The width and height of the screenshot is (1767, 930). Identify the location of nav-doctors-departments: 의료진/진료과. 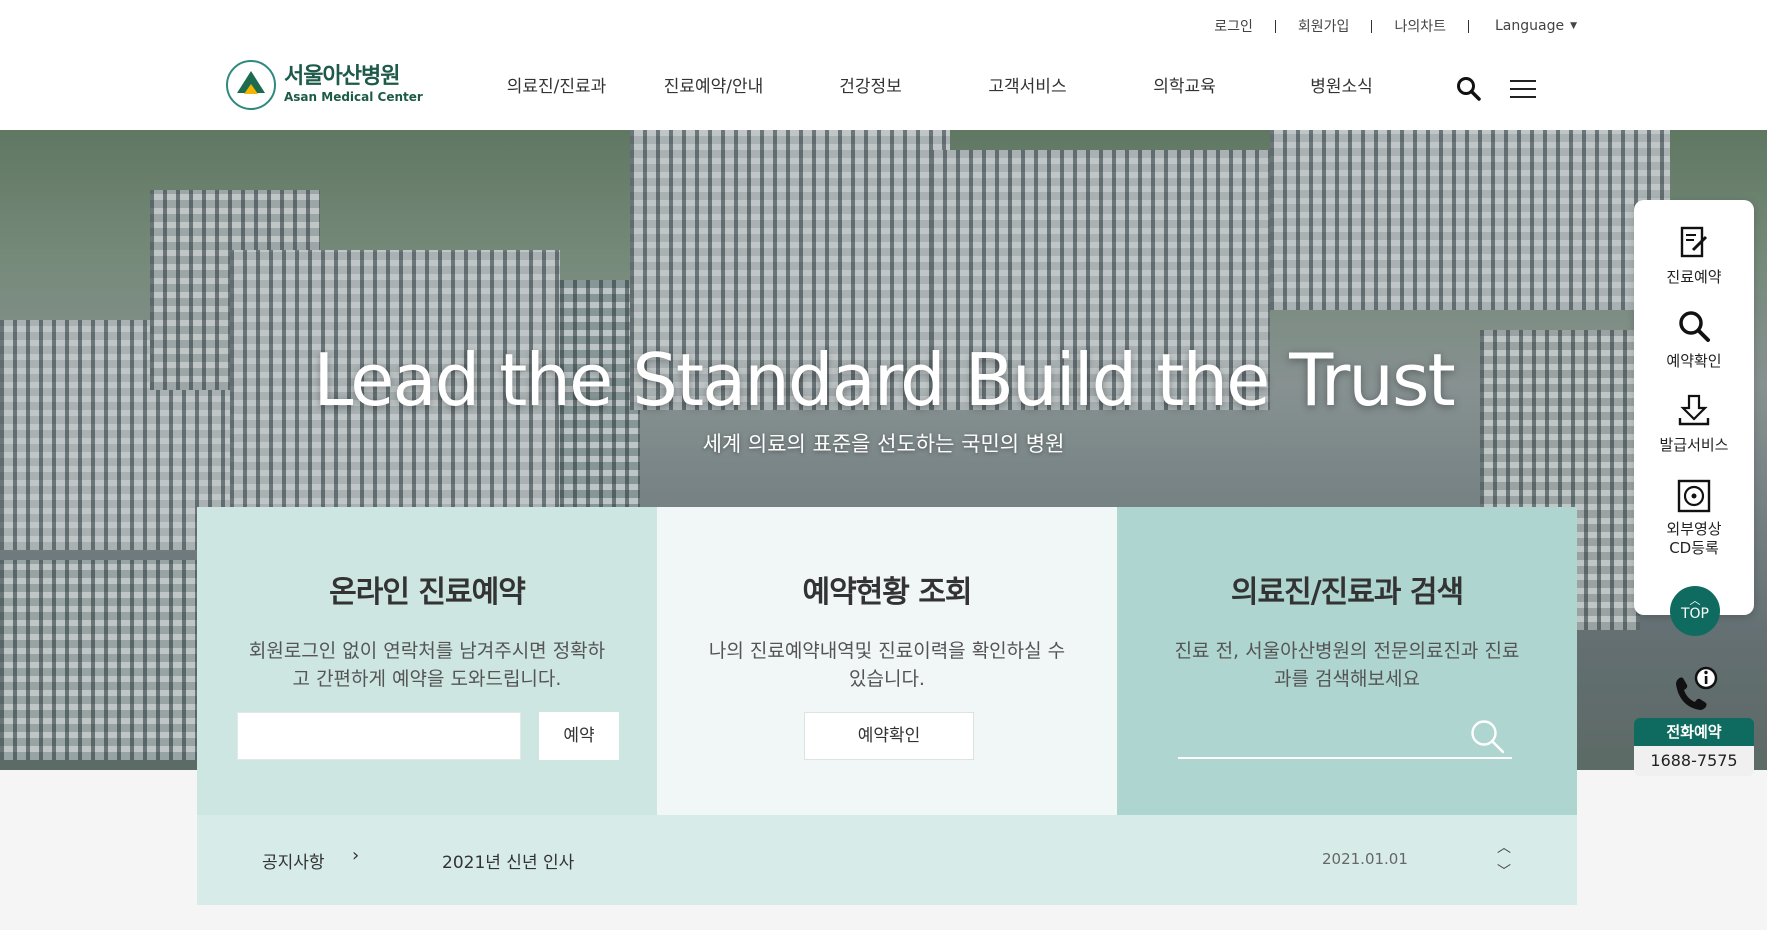
(556, 84).